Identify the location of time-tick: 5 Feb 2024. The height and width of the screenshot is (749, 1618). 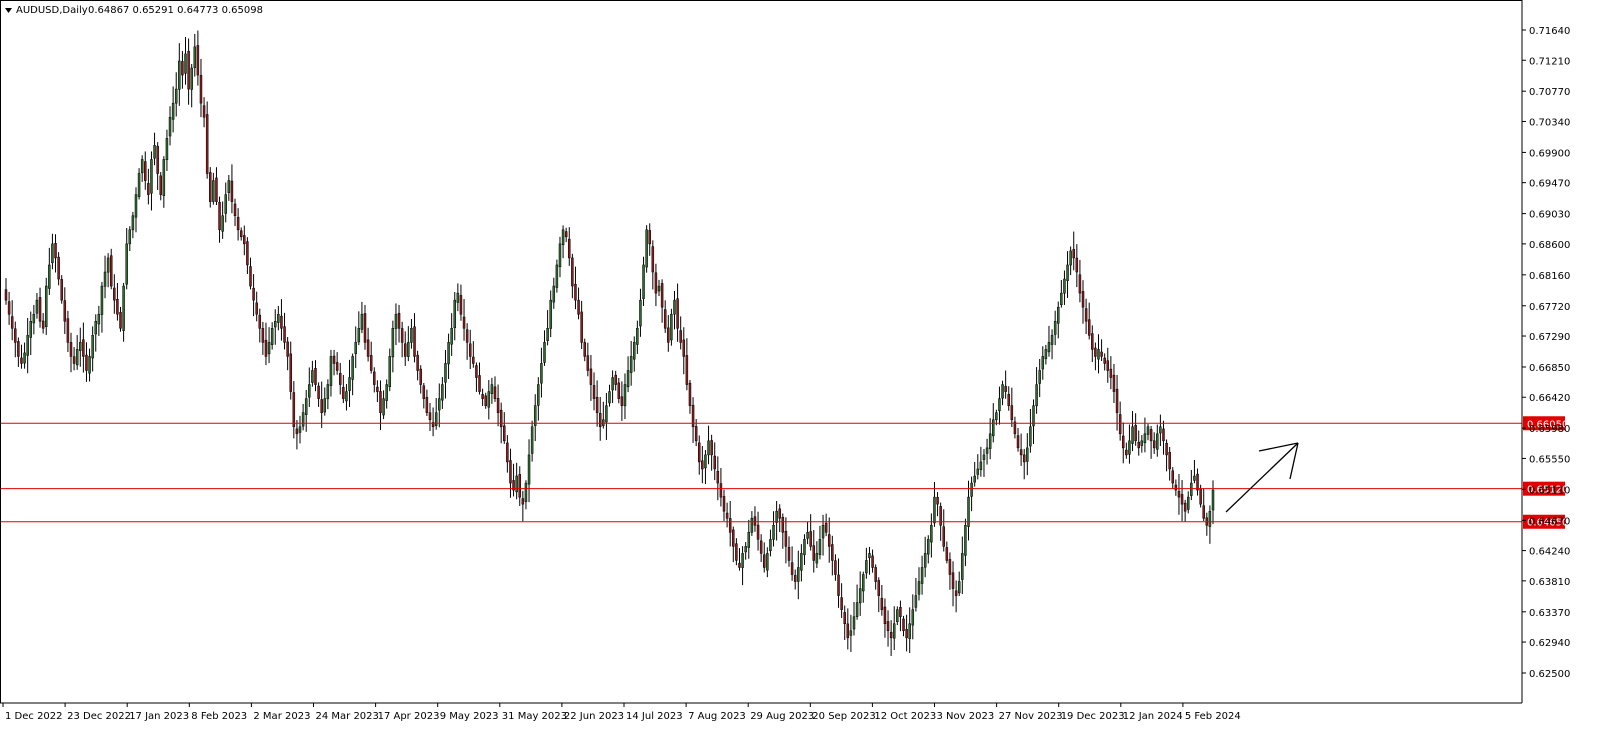
(1211, 712).